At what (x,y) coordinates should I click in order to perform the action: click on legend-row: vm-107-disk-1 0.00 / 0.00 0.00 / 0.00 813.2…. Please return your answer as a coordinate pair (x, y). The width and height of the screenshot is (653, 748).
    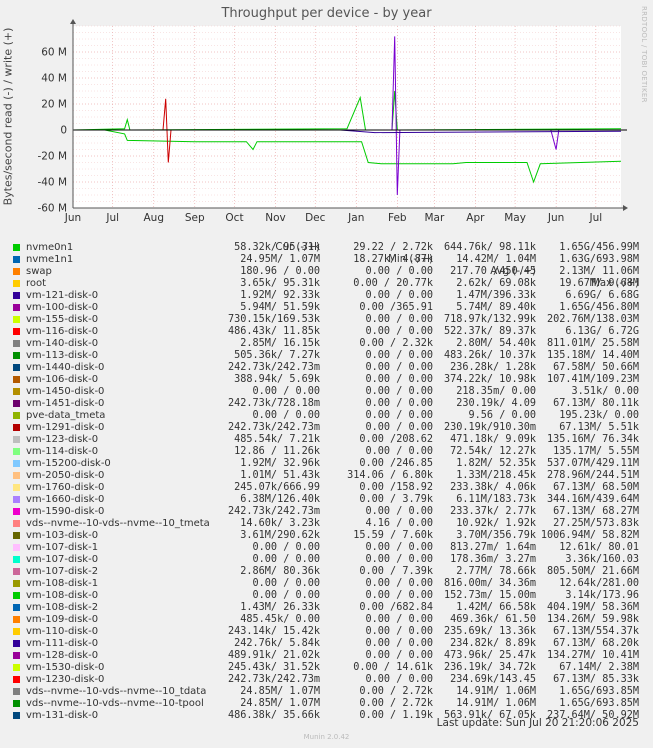
    Looking at the image, I should click on (327, 548).